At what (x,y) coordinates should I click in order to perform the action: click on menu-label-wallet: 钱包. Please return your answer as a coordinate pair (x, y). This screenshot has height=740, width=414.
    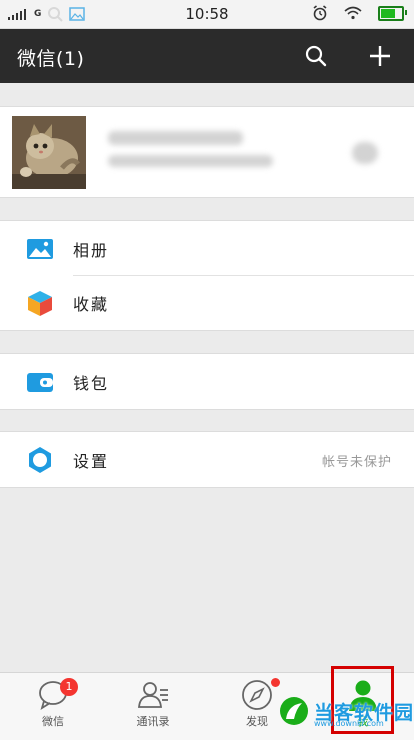
    Looking at the image, I should click on (91, 383).